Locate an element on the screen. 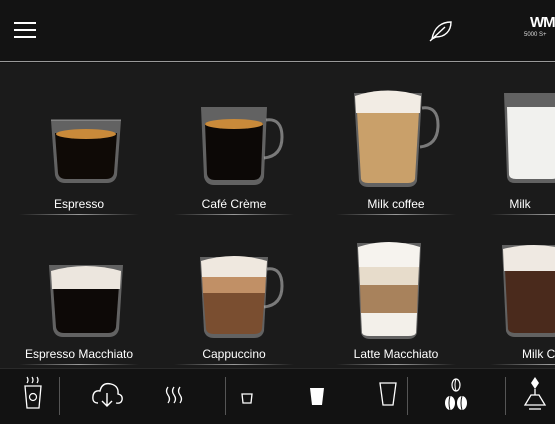  beverage-tile-cafe-creme: Café Crème is located at coordinates (234, 139).